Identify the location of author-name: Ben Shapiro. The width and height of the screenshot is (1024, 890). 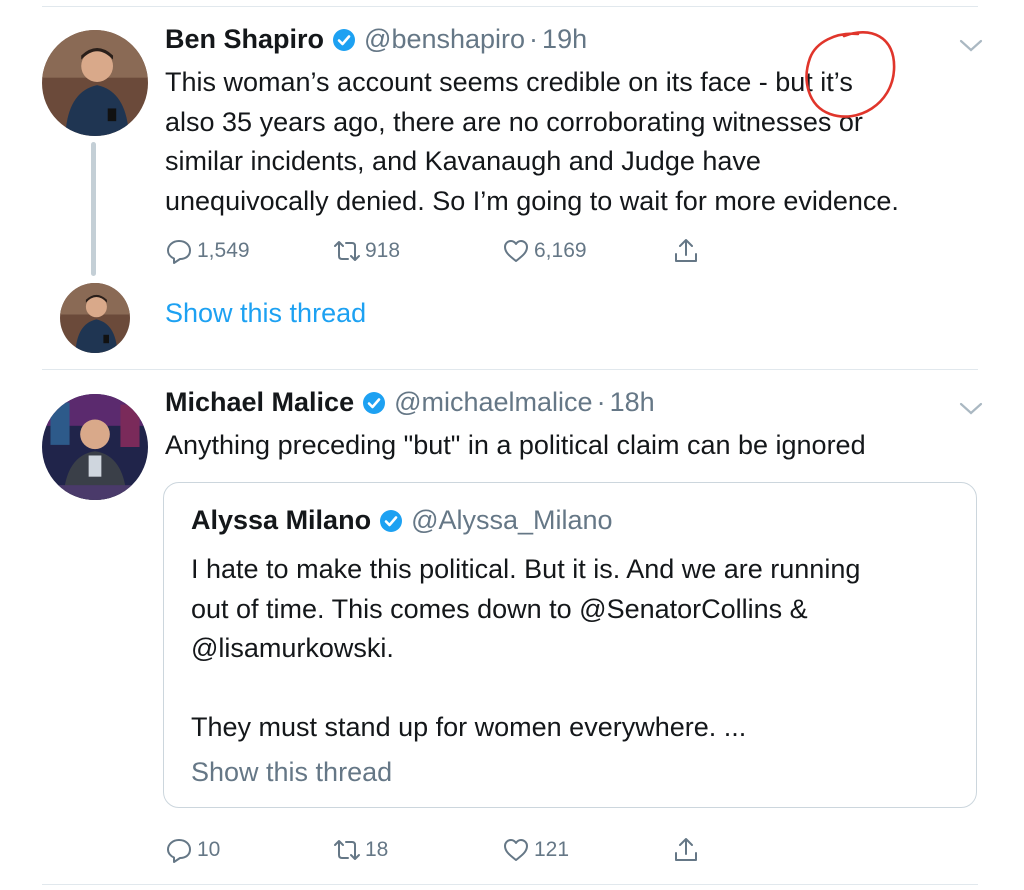
(244, 39).